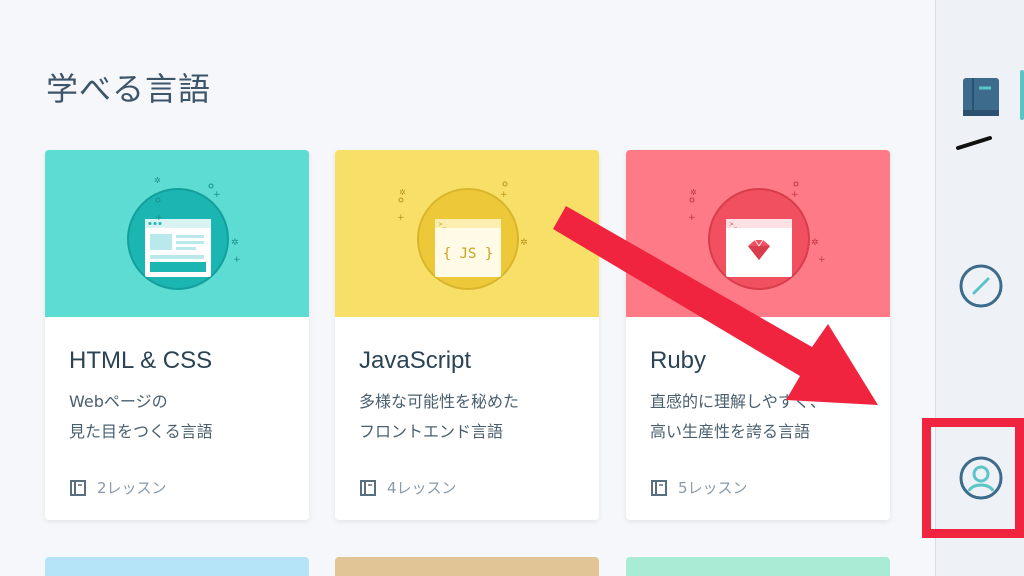  I want to click on ruby-illustration-icon: >_ + + ✲ + ✲, so click(757, 235).